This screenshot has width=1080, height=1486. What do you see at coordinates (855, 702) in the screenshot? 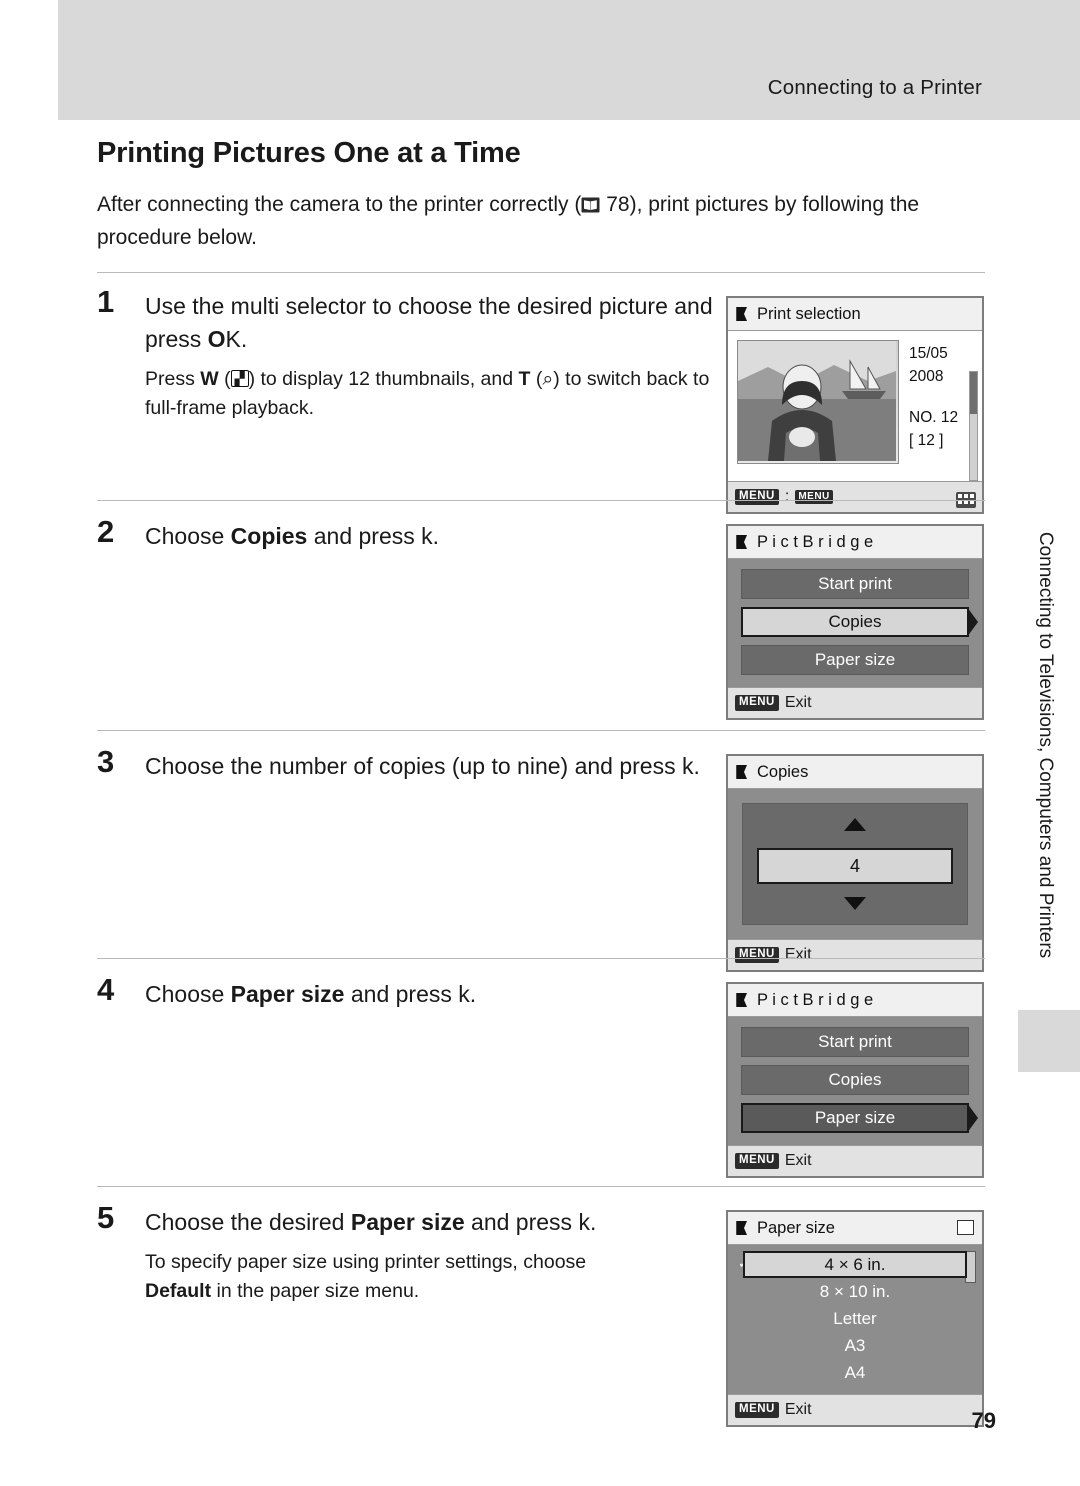
I see `screen-pictbridge-copies-footer: MENU Exit` at bounding box center [855, 702].